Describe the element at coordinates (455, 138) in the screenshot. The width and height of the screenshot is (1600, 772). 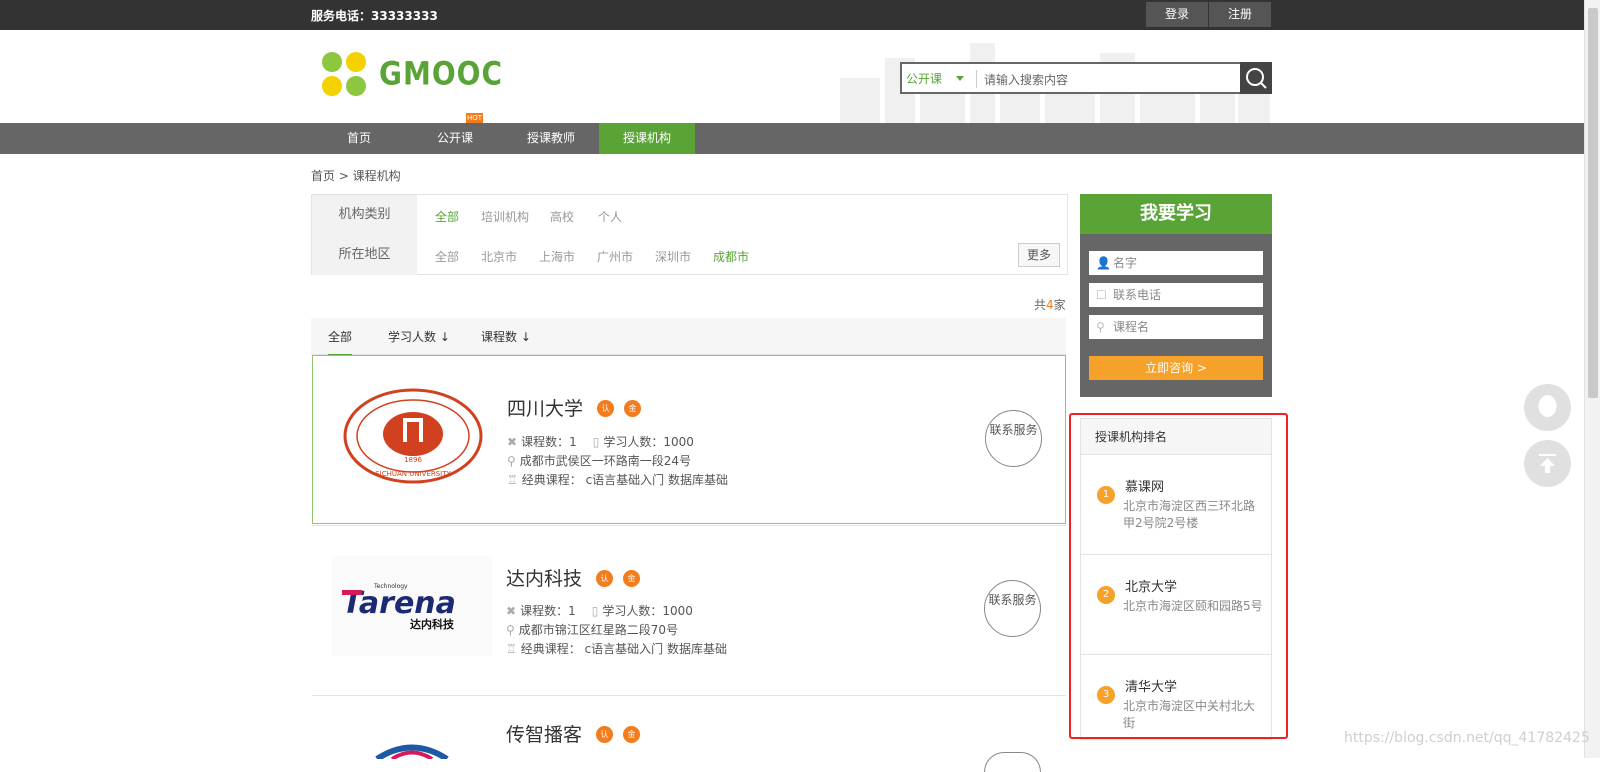
I see `nav-open-courses: 公开课` at that location.